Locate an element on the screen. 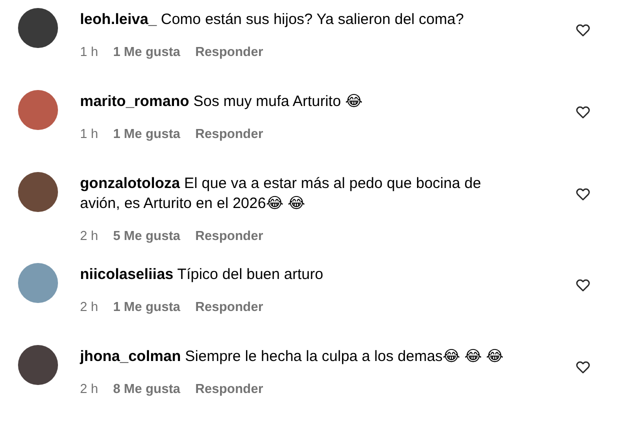  comment-text: leoh.leiva_ Como están sus hijos? Ya salieron del coma? is located at coordinates (272, 20).